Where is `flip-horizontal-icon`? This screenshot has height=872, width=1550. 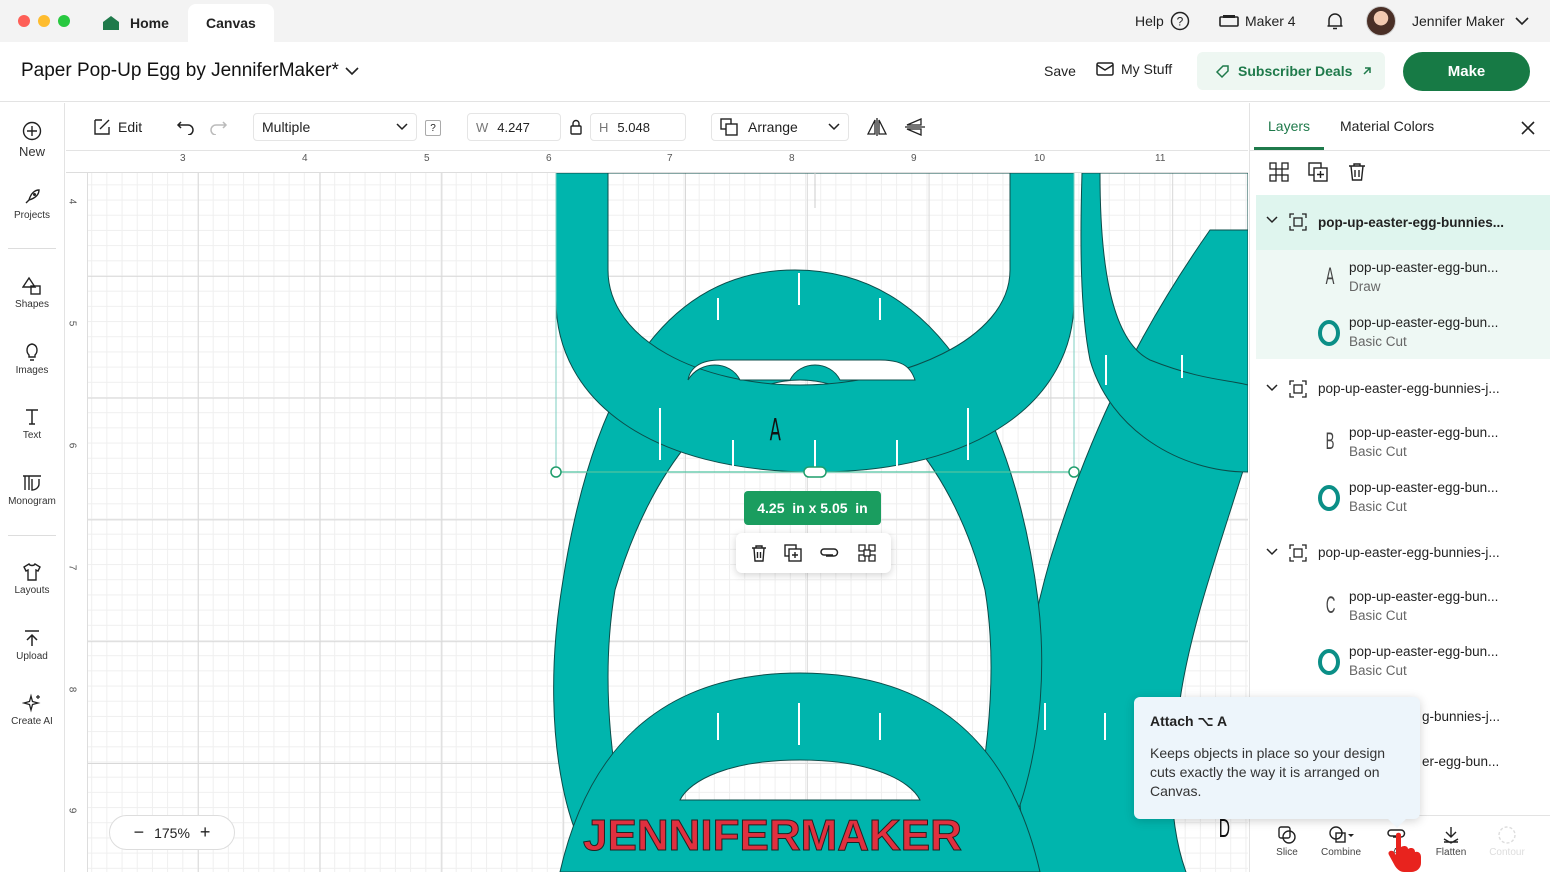
flip-horizontal-icon is located at coordinates (877, 127).